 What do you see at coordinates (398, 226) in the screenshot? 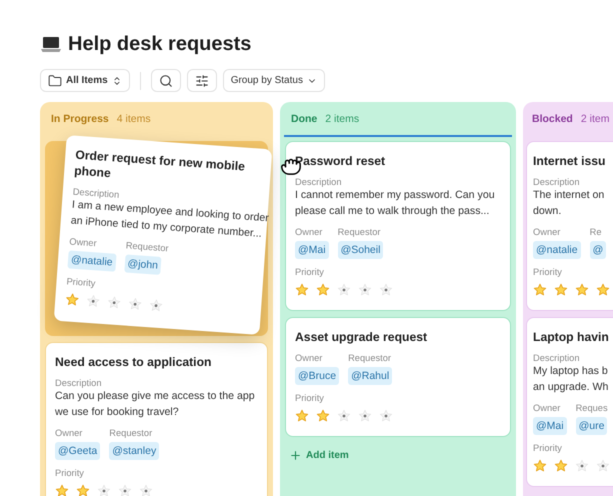
I see `request-card: Password reset Description I cannot remember my password. Can you please call me to walk through the pass... Owner Requestor @Mai @Soheil Priority` at bounding box center [398, 226].